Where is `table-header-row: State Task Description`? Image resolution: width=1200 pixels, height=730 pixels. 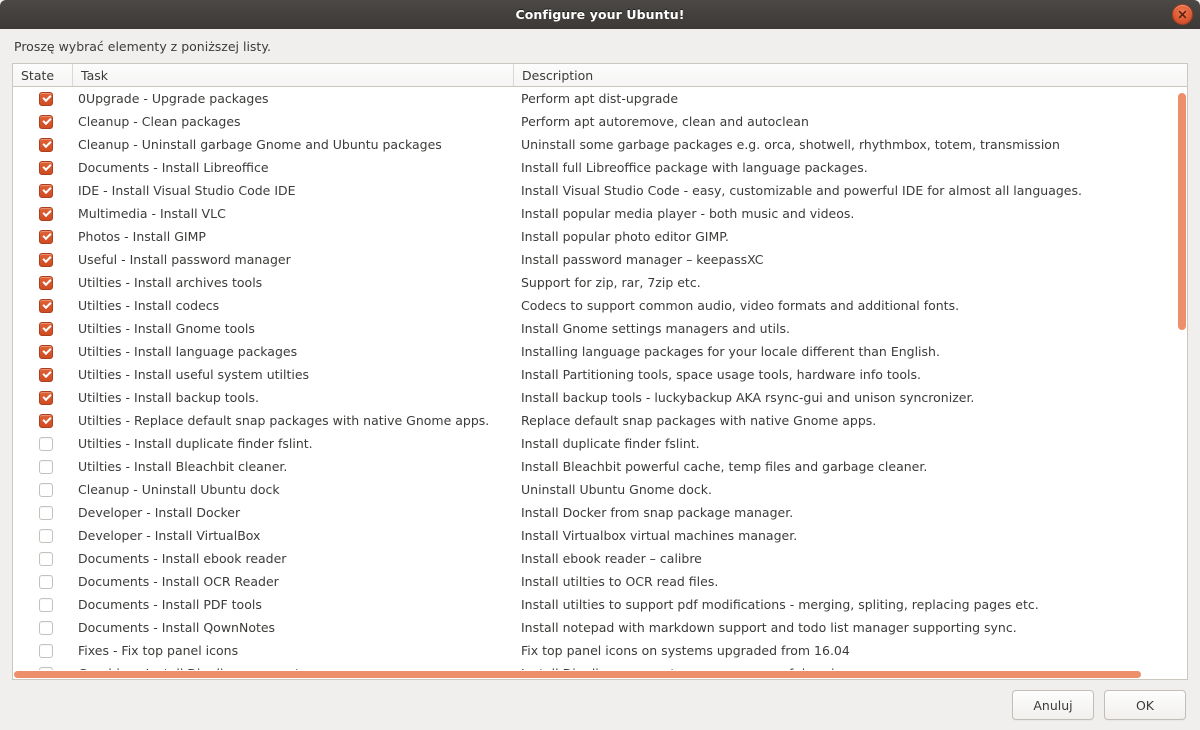 table-header-row: State Task Description is located at coordinates (600, 75).